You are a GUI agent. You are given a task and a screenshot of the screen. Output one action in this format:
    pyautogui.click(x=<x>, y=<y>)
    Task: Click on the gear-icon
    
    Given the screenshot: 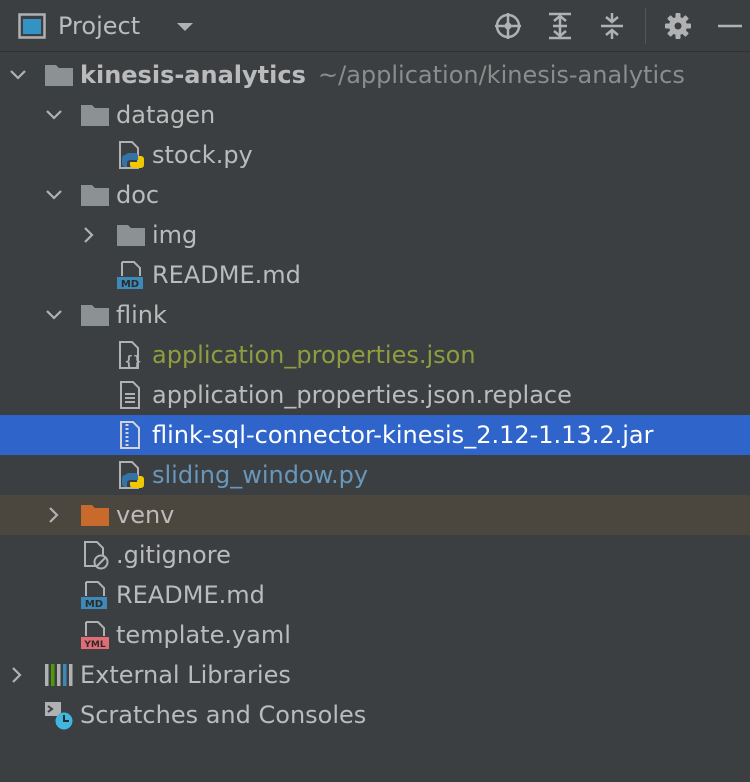 What is the action you would take?
    pyautogui.click(x=678, y=26)
    